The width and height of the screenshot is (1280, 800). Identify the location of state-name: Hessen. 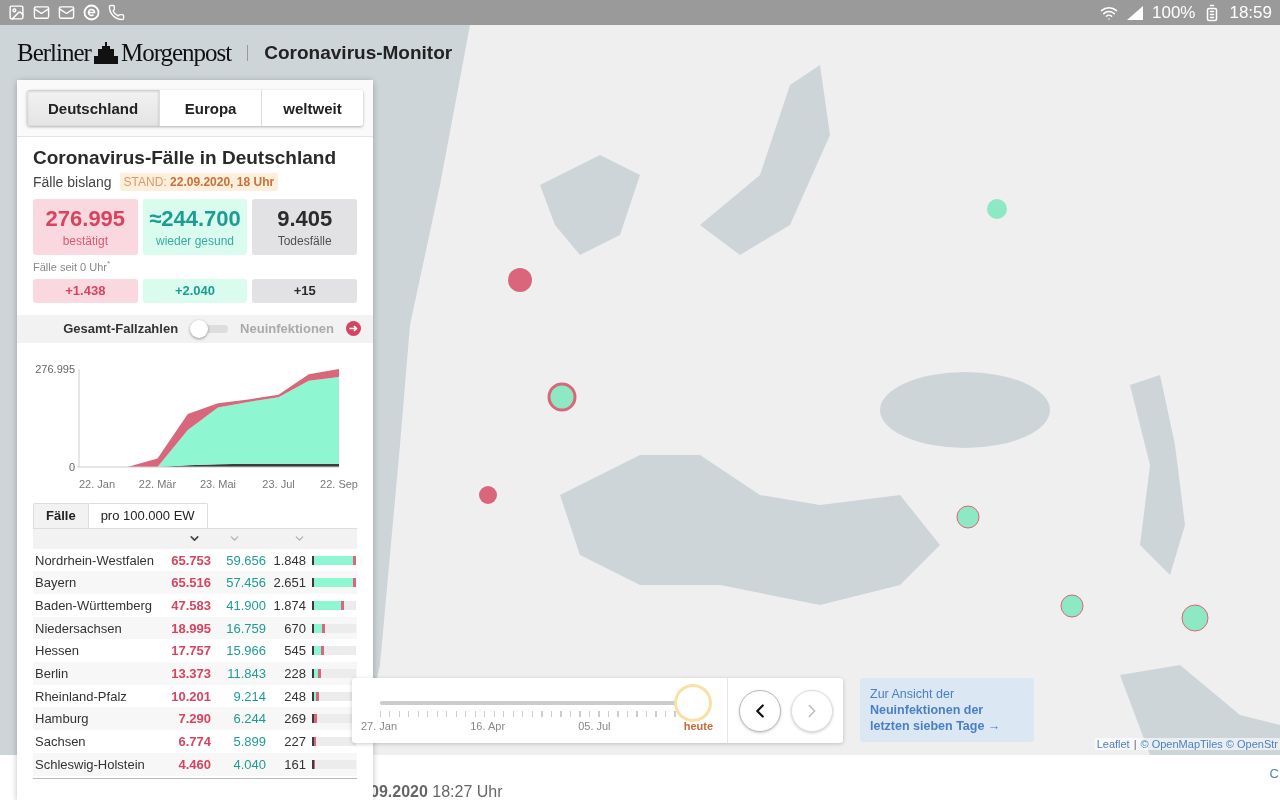
(58, 651).